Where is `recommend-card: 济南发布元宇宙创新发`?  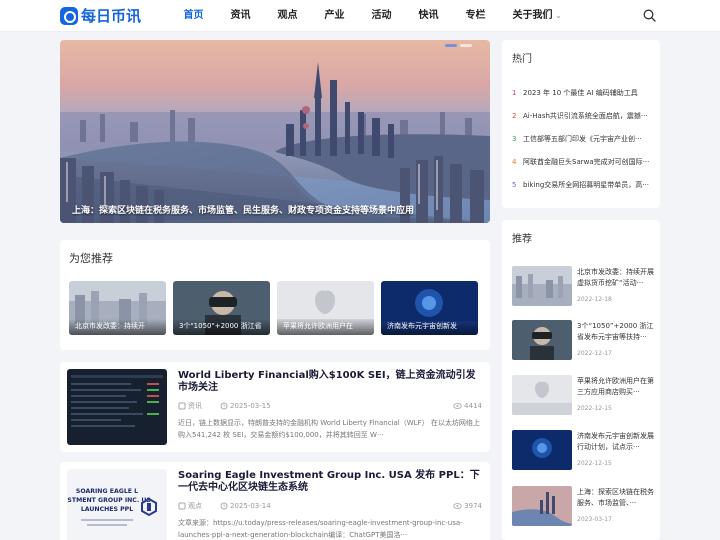
recommend-card: 济南发布元宇宙创新发 is located at coordinates (429, 308).